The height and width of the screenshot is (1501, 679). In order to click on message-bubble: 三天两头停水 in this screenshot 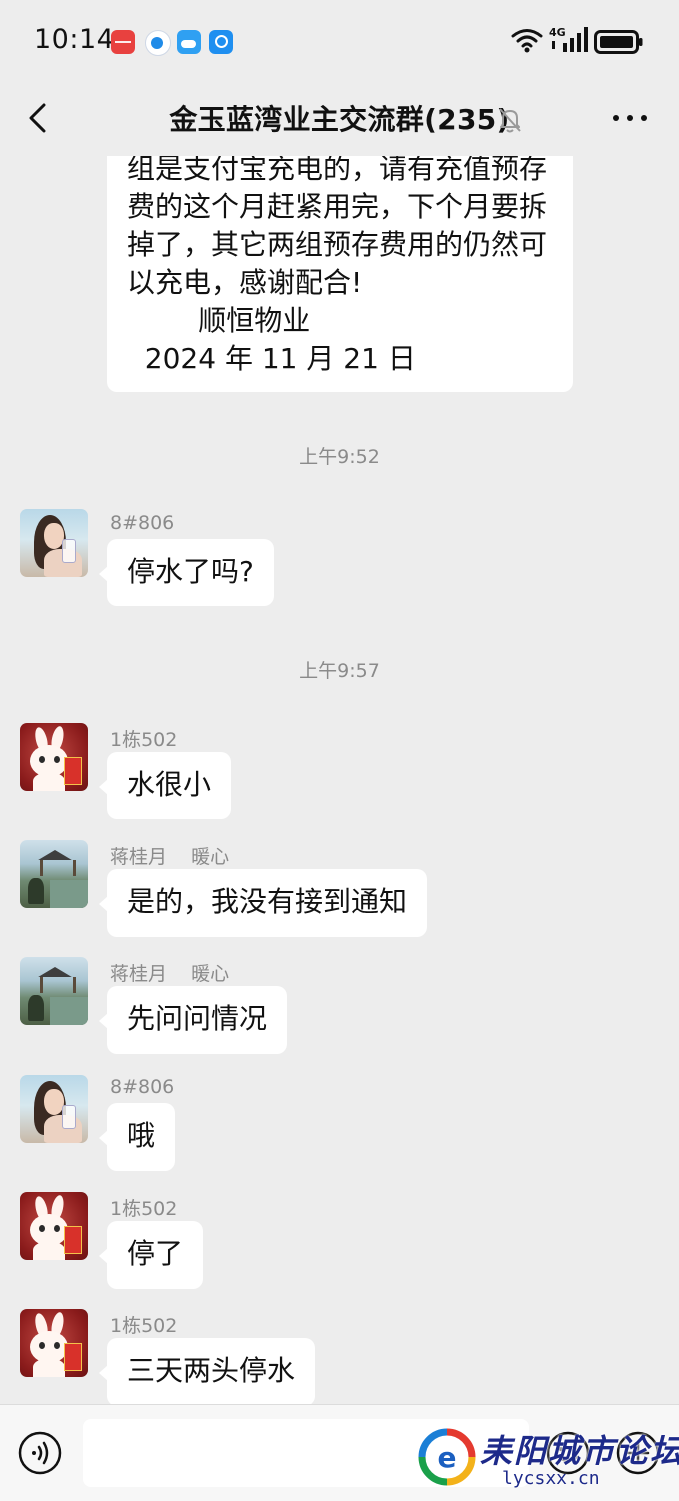, I will do `click(211, 1371)`.